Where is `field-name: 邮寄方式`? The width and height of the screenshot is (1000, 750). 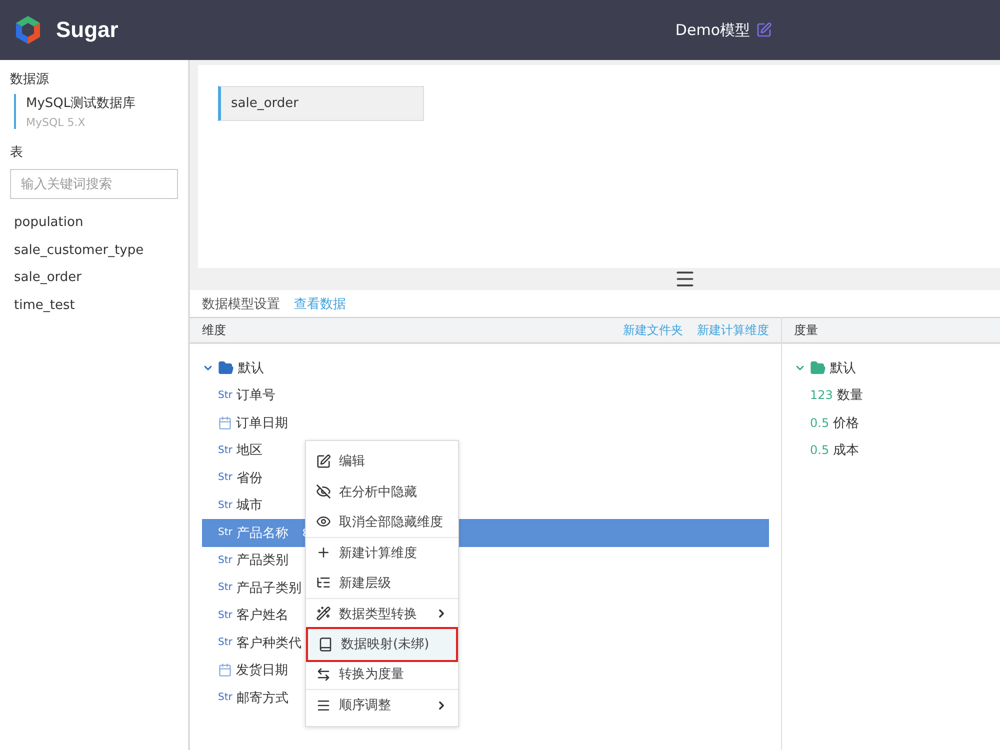 field-name: 邮寄方式 is located at coordinates (262, 697).